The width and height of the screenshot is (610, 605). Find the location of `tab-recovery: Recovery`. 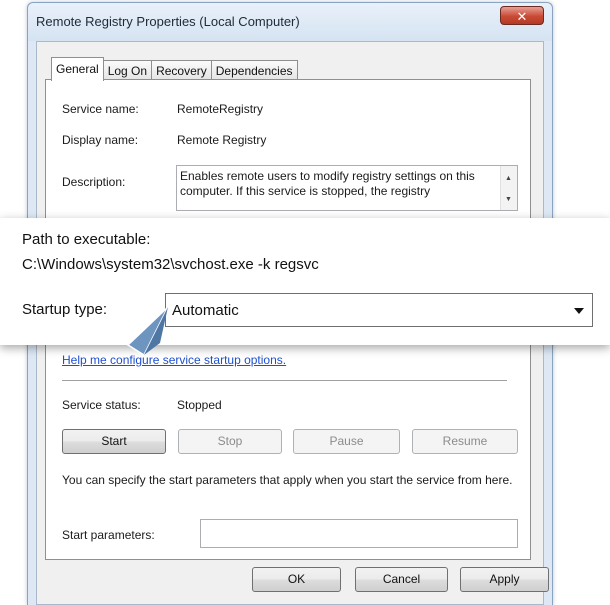

tab-recovery: Recovery is located at coordinates (181, 70).